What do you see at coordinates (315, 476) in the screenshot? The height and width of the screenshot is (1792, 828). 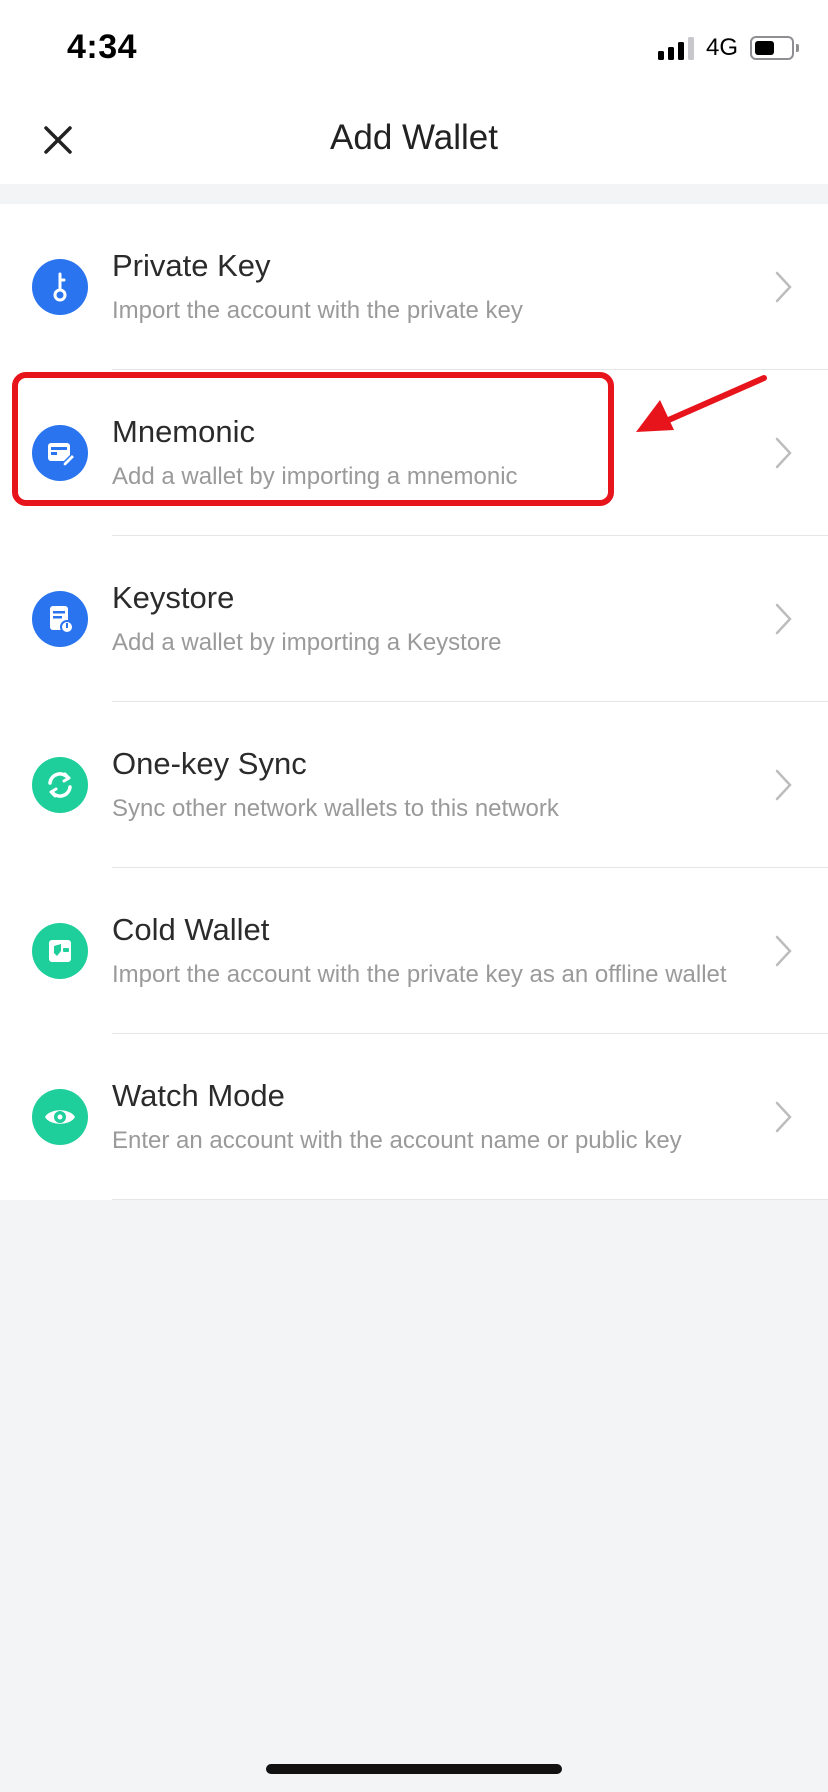 I see `option-subtitle: Add a wallet by importing a mnemonic` at bounding box center [315, 476].